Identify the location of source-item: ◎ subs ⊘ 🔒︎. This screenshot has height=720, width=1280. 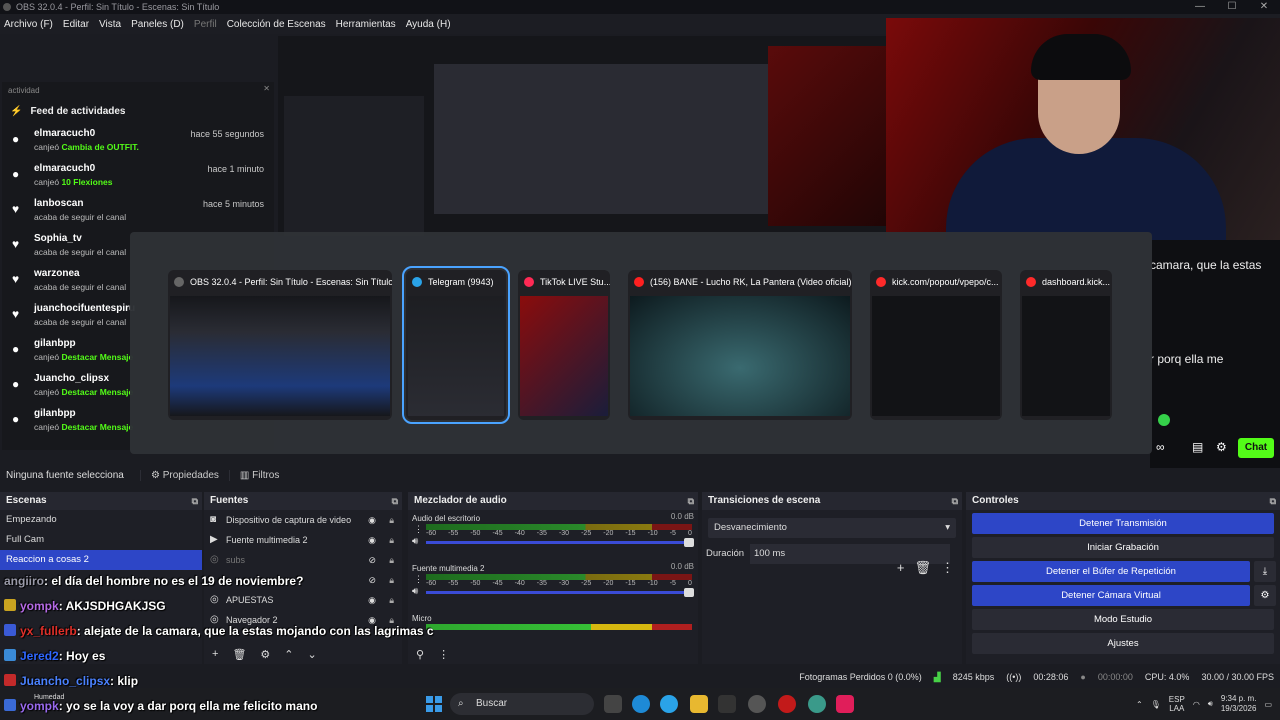
(303, 560).